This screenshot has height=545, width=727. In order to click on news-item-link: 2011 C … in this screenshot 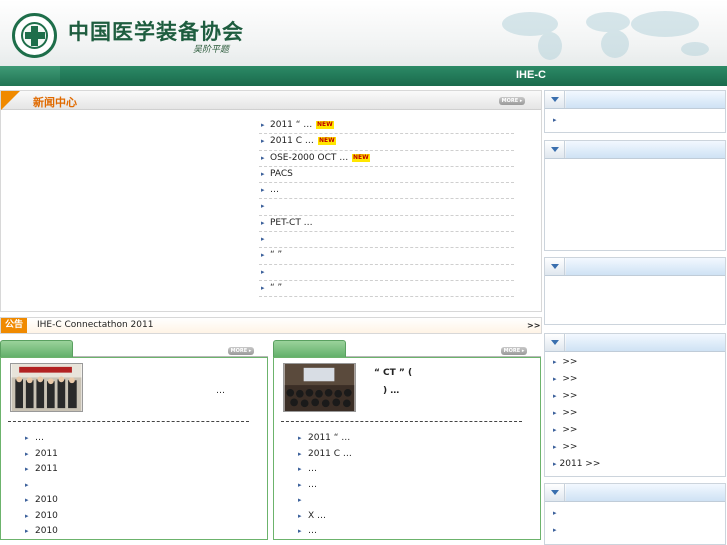, I will do `click(292, 141)`.